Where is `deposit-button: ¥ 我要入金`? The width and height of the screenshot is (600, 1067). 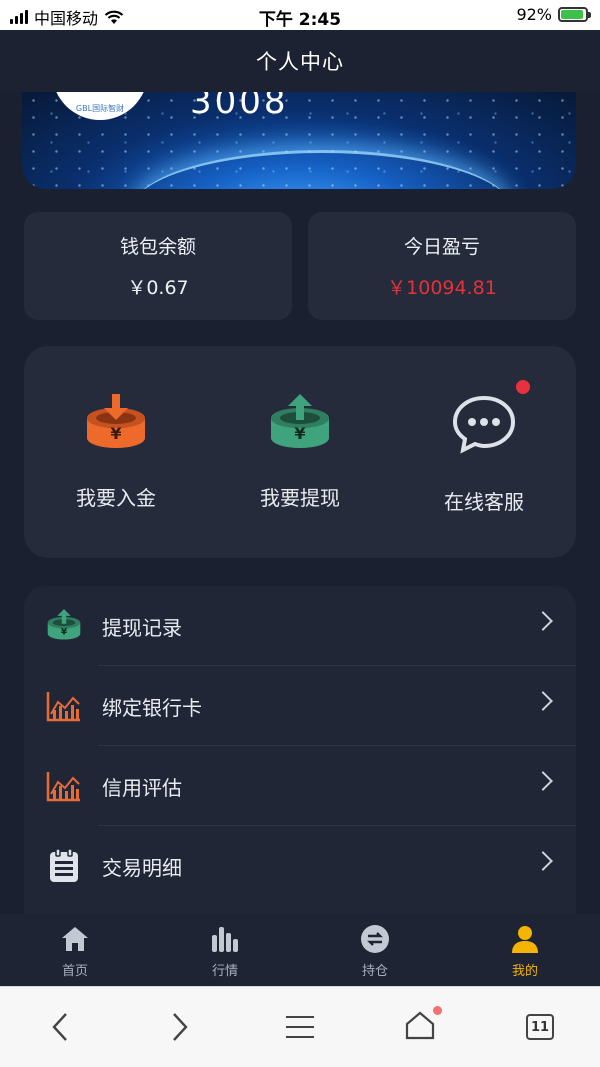
deposit-button: ¥ 我要入金 is located at coordinates (116, 448).